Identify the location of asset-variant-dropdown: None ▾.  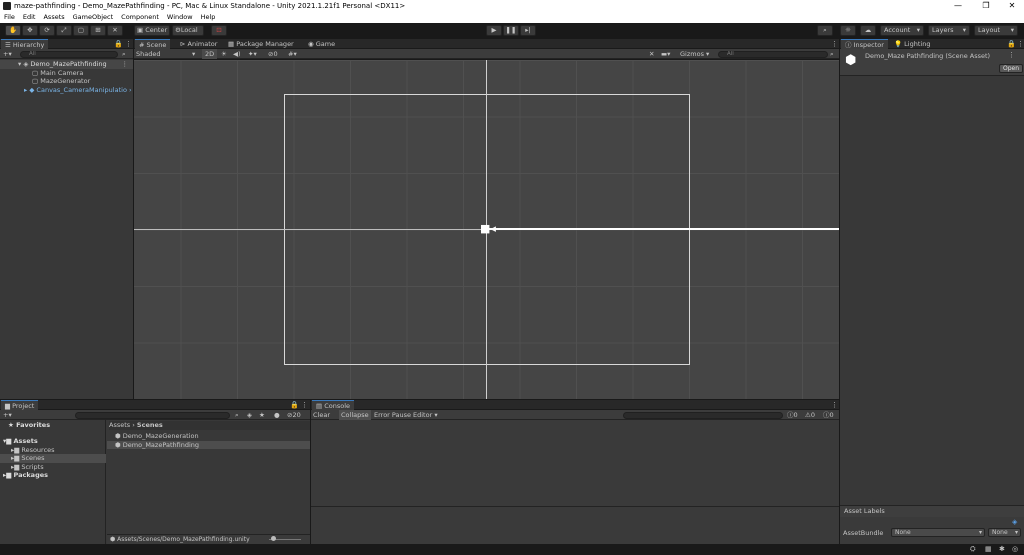
(1004, 532).